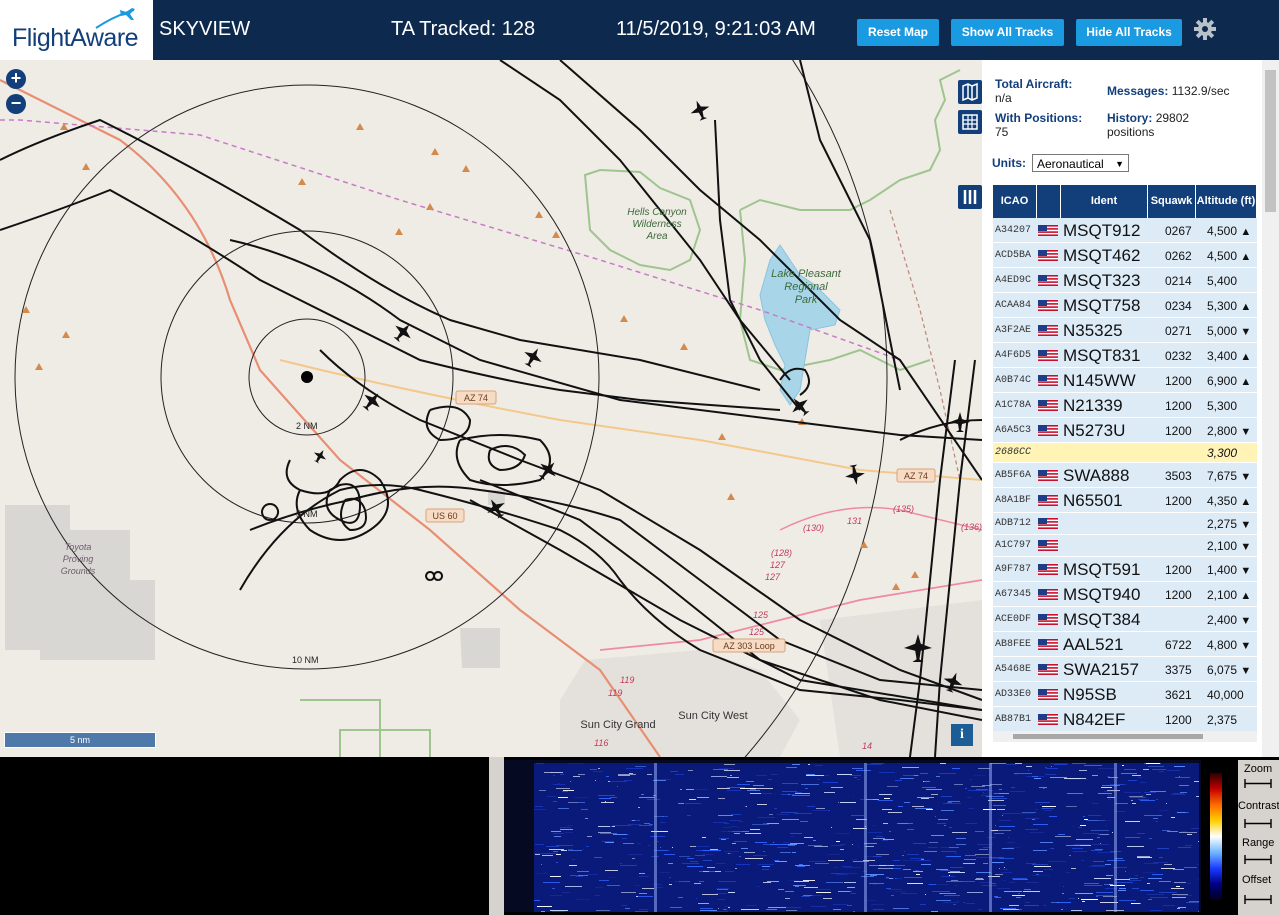  I want to click on columns-icon, so click(970, 197).